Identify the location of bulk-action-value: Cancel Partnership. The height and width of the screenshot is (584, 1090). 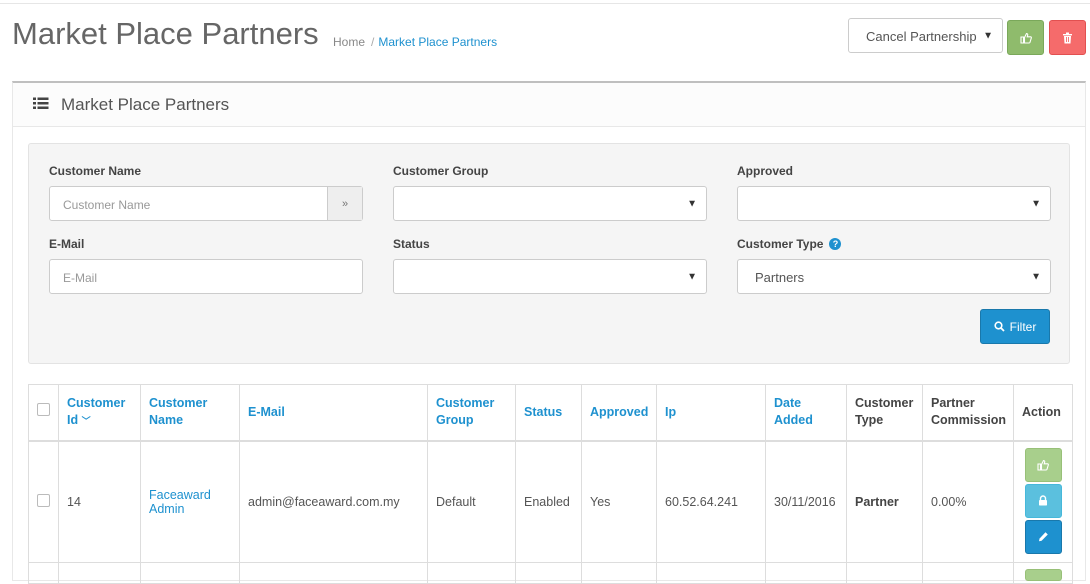
(921, 36).